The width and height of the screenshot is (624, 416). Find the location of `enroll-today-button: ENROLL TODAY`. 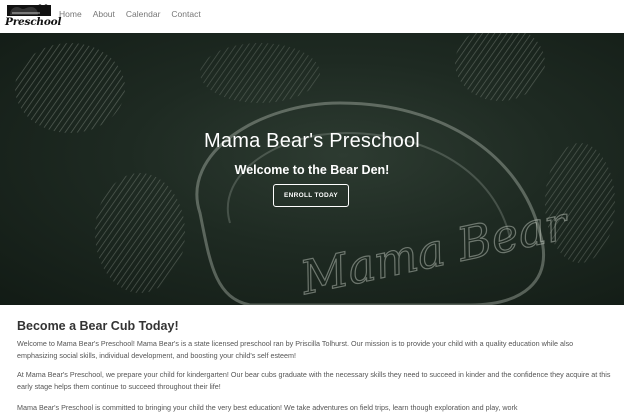

enroll-today-button: ENROLL TODAY is located at coordinates (311, 195).